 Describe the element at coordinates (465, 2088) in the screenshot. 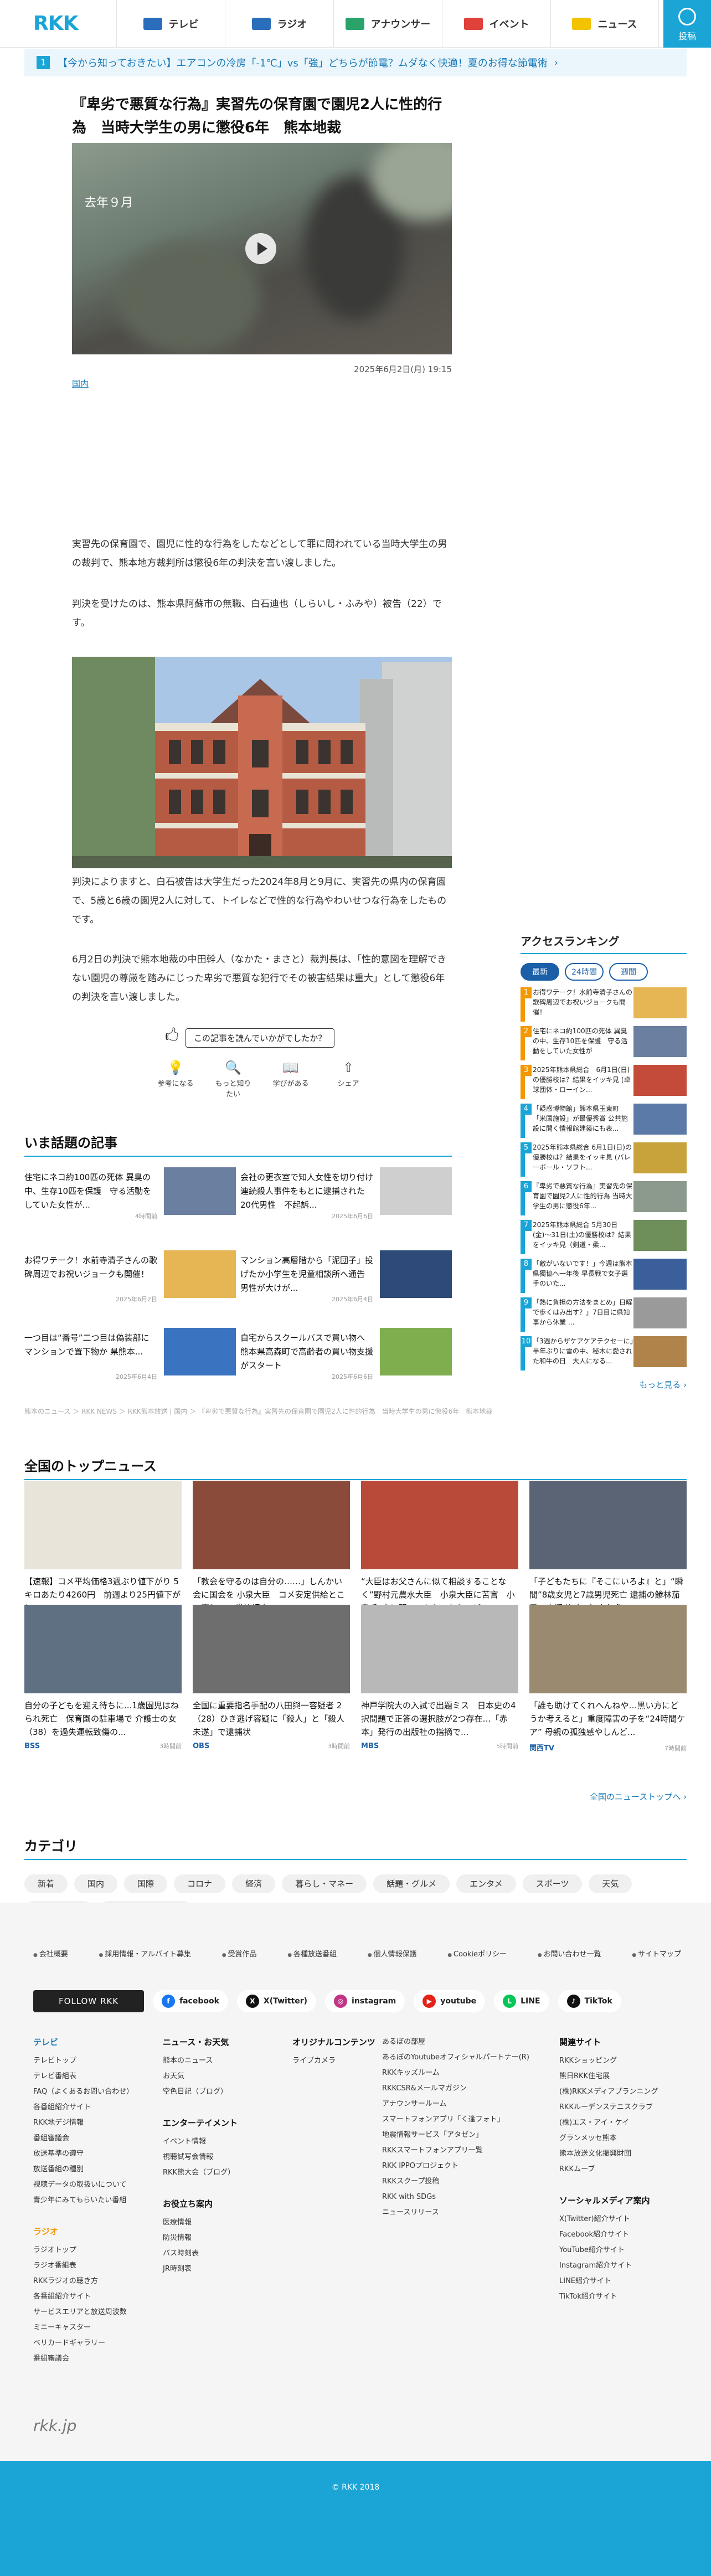

I see `footer-link: RKKCSR&メールマガジン` at that location.